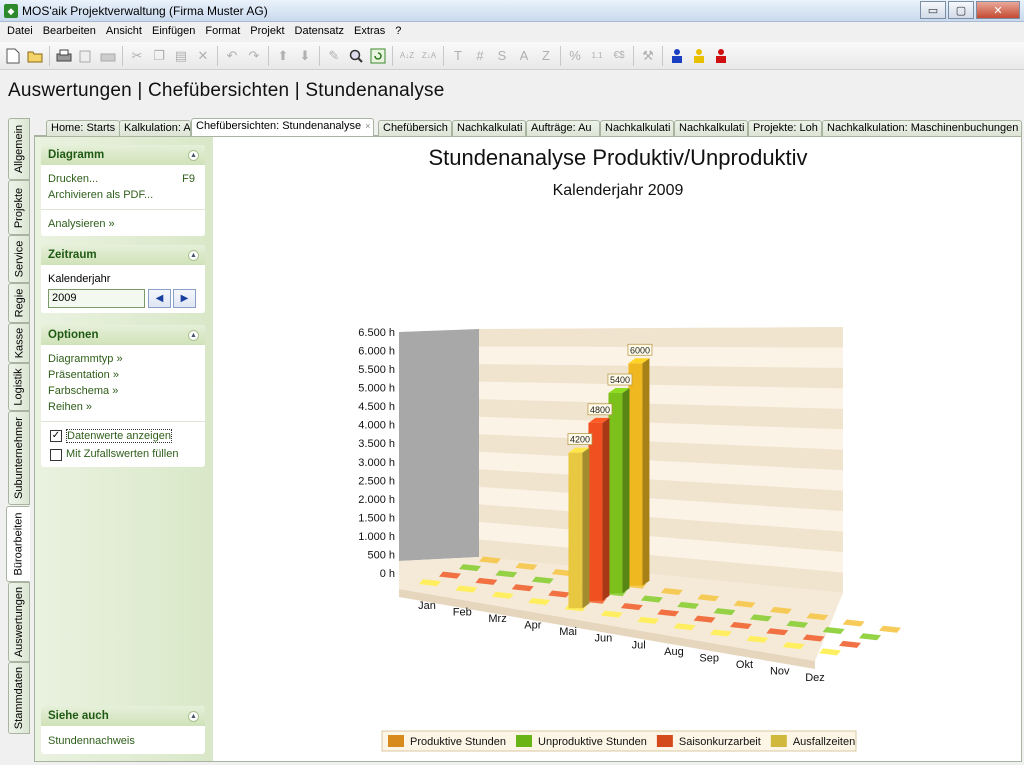  Describe the element at coordinates (648, 56) in the screenshot. I see `tools-icon: ⚒` at that location.